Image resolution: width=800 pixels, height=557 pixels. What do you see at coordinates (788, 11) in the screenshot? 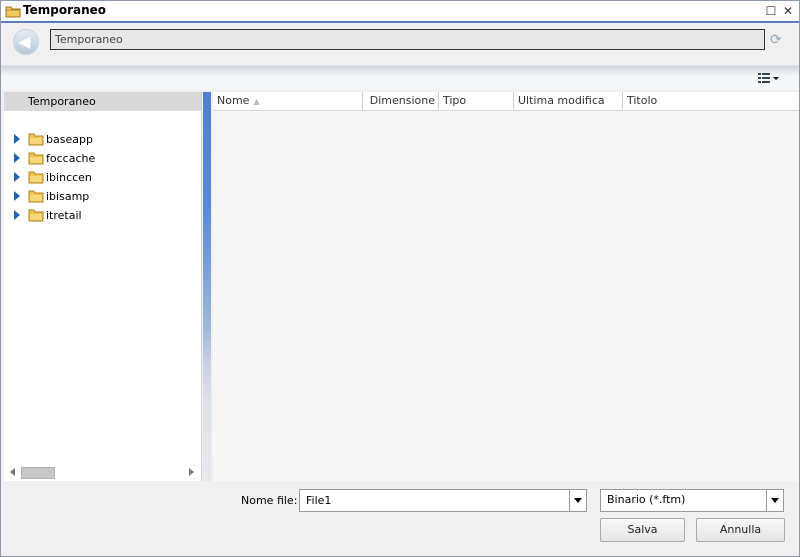
I see `close-icon: ✕` at bounding box center [788, 11].